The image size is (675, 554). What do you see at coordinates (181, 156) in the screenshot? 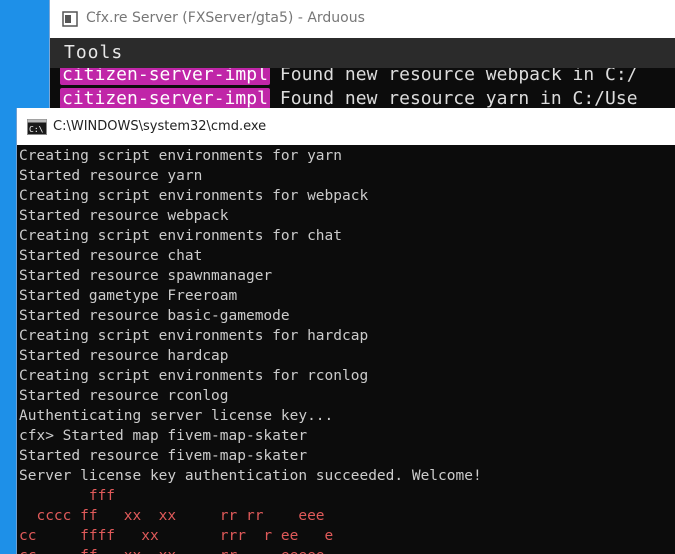
I see `console-line: Creating script environments for yarn` at bounding box center [181, 156].